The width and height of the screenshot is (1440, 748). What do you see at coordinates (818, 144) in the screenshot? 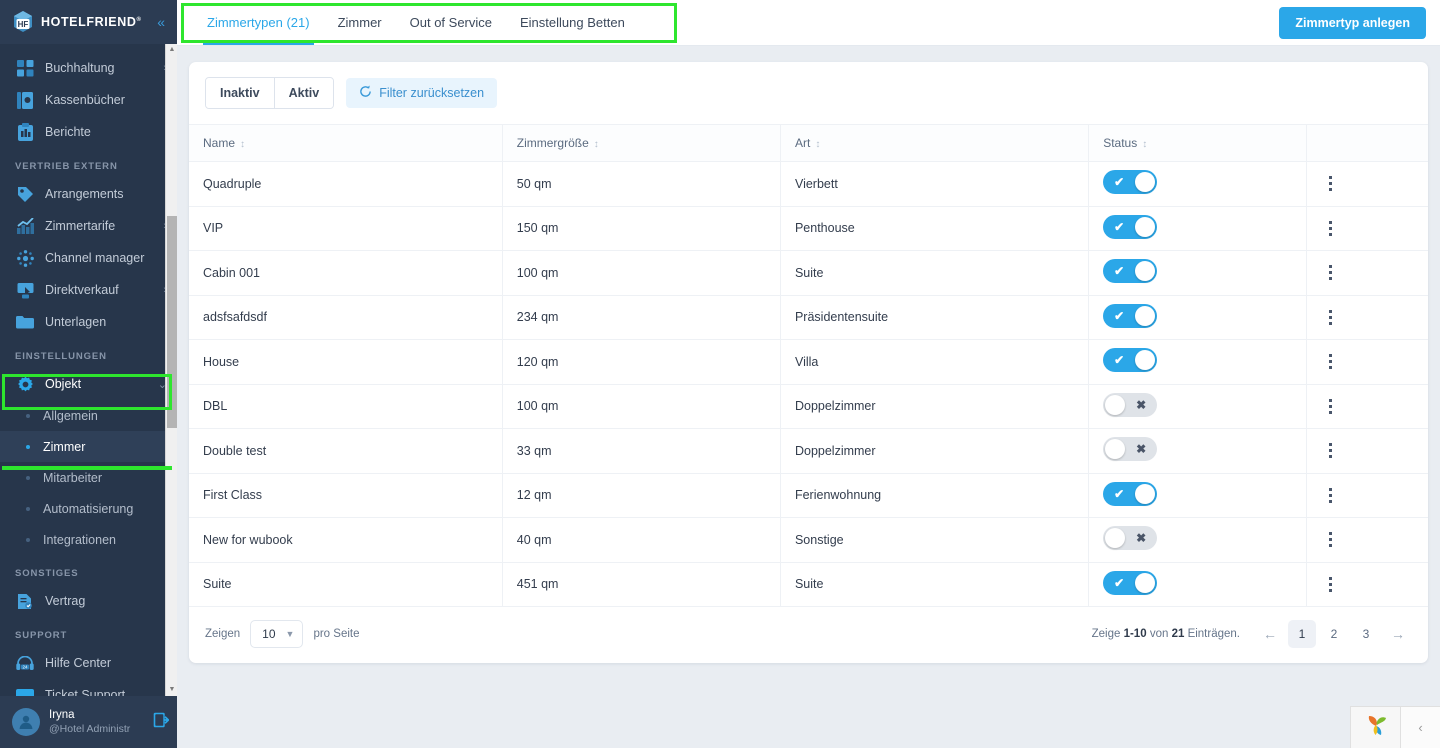
I see `sort-icon: ↕` at bounding box center [818, 144].